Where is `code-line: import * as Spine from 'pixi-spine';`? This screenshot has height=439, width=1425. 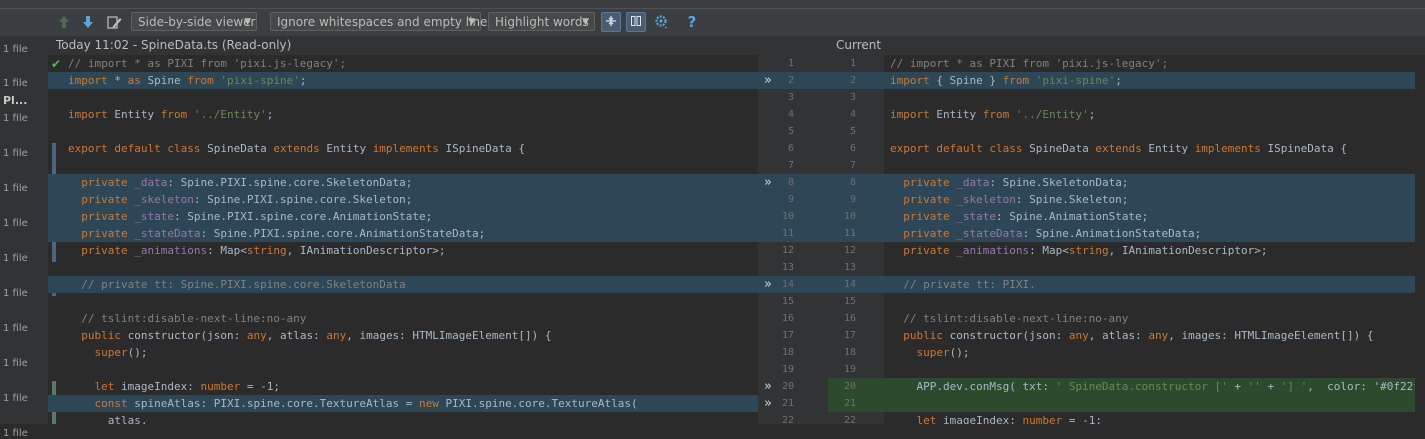
code-line: import * as Spine from 'pixi-spine'; is located at coordinates (403, 80).